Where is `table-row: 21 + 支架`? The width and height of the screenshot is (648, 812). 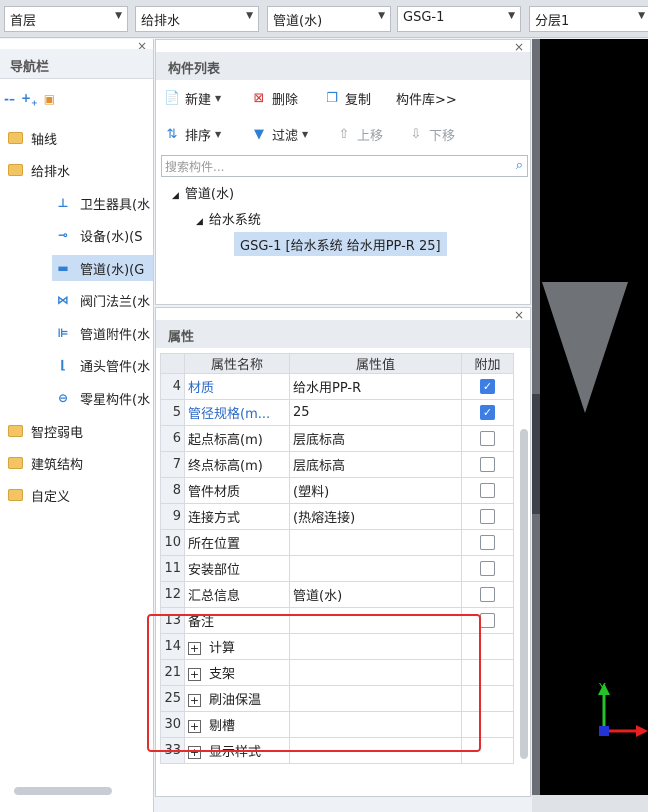 table-row: 21 + 支架 is located at coordinates (337, 672).